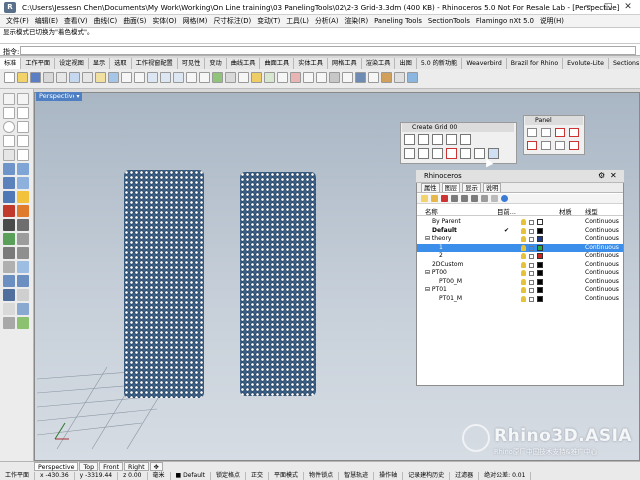  Describe the element at coordinates (100, 63) in the screenshot. I see `tab-display: 显示` at that location.